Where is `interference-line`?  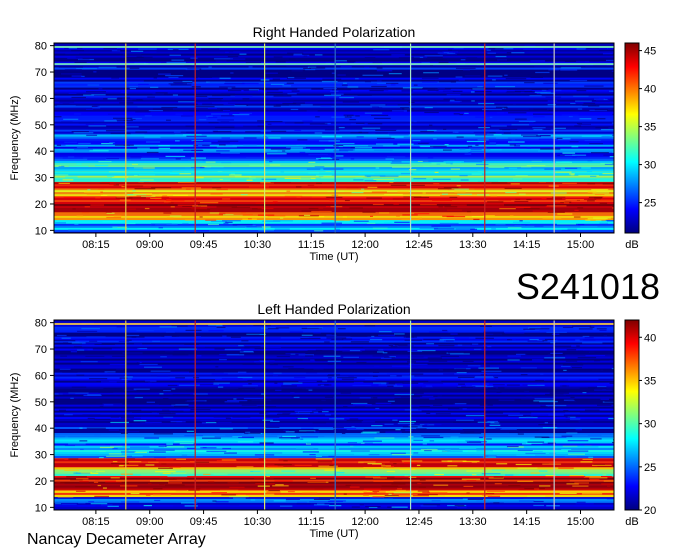 interference-line is located at coordinates (334, 46).